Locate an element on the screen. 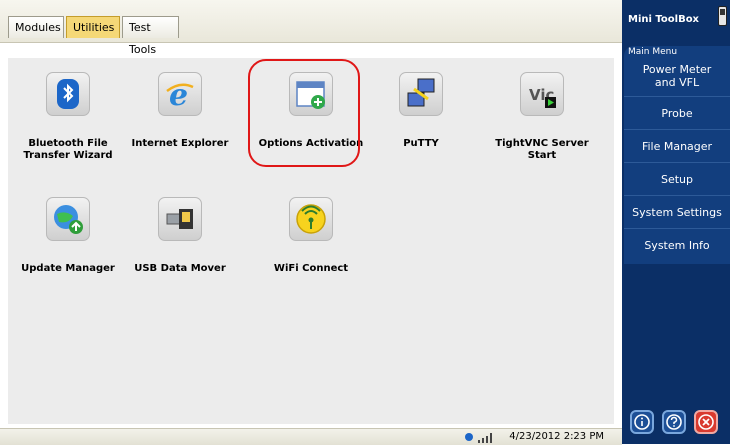  menu-item-label: System Settings is located at coordinates (677, 212).